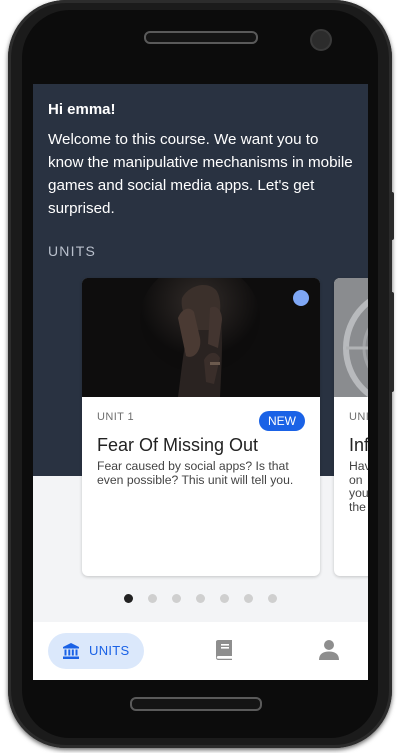  I want to click on progress-indicator-dot, so click(301, 298).